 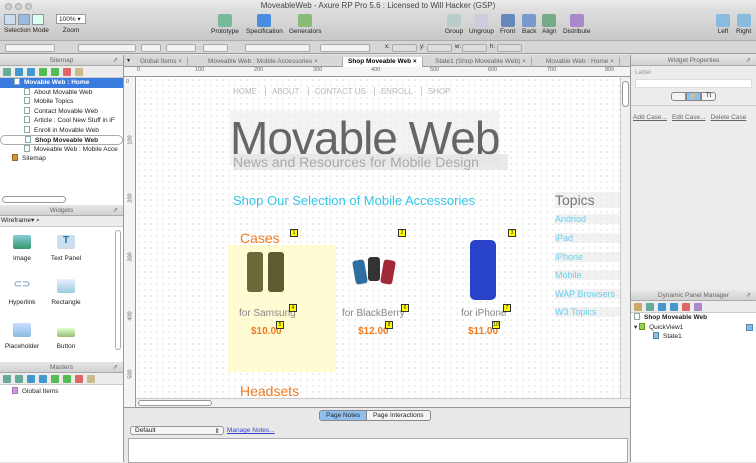 What do you see at coordinates (61, 392) in the screenshot?
I see `master-item: Global Items` at bounding box center [61, 392].